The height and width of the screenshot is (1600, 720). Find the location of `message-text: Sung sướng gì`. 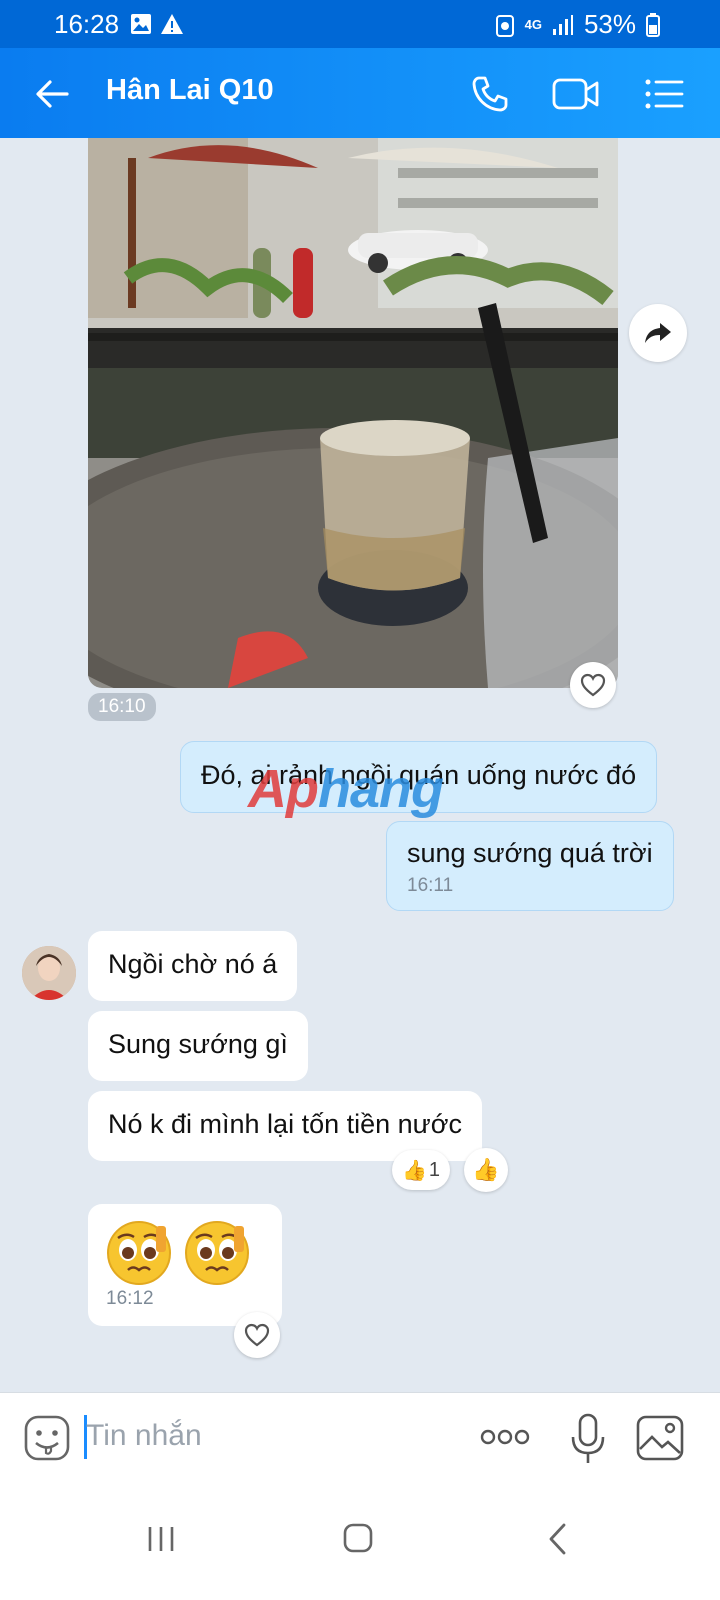

message-text: Sung sướng gì is located at coordinates (198, 1044).